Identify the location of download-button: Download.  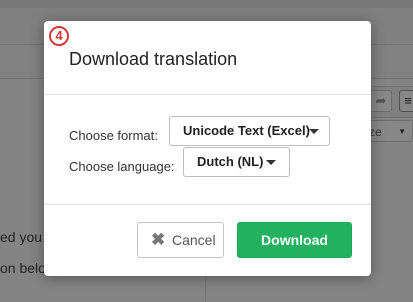
(294, 240).